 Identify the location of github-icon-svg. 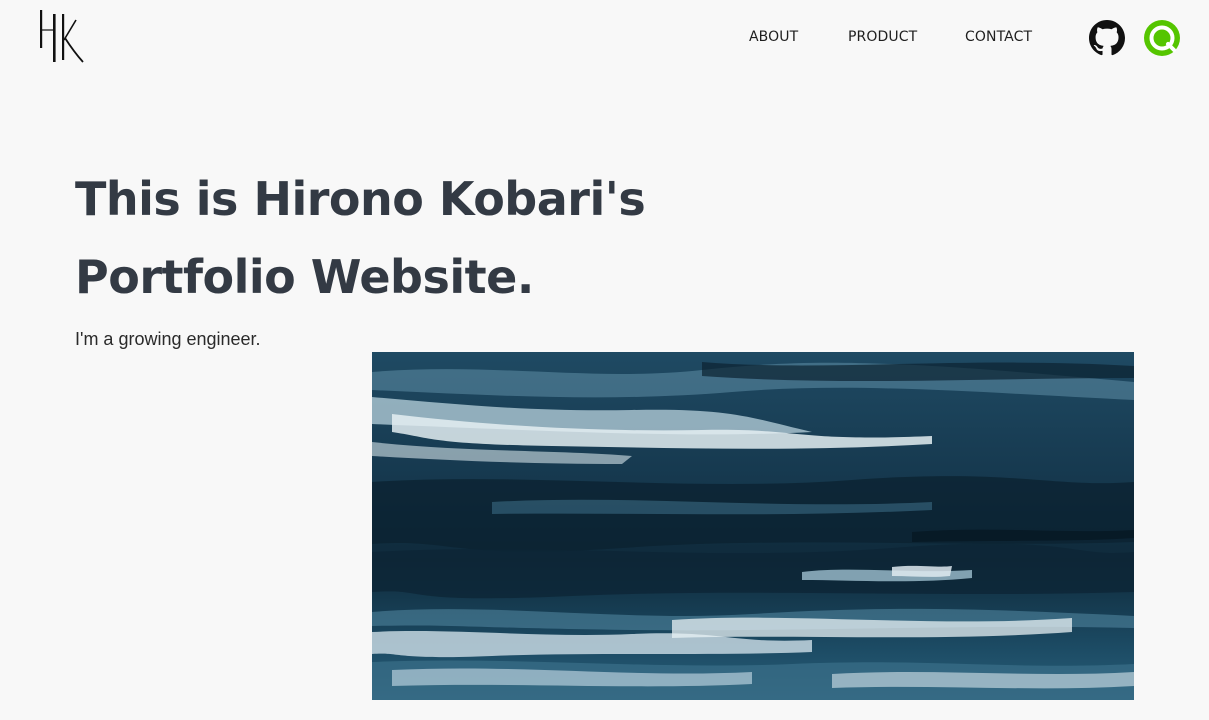
(1107, 38).